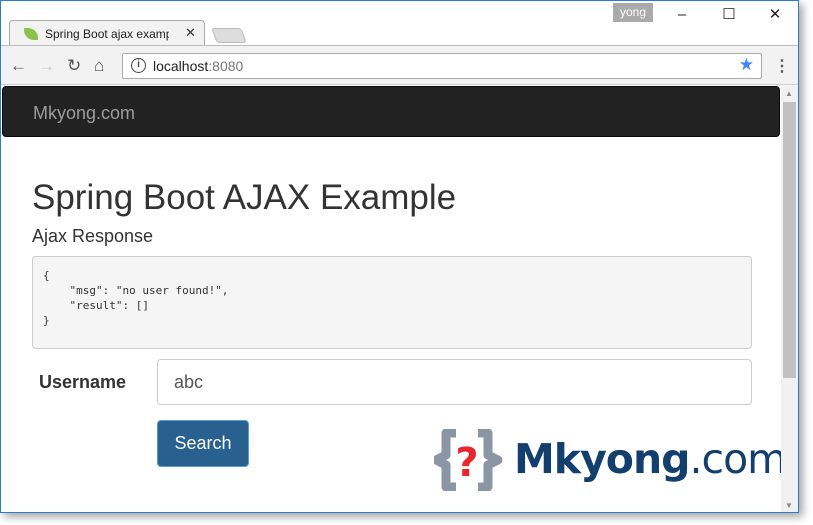 This screenshot has width=813, height=525. What do you see at coordinates (244, 197) in the screenshot?
I see `page-title: Spring Boot AJAX Example` at bounding box center [244, 197].